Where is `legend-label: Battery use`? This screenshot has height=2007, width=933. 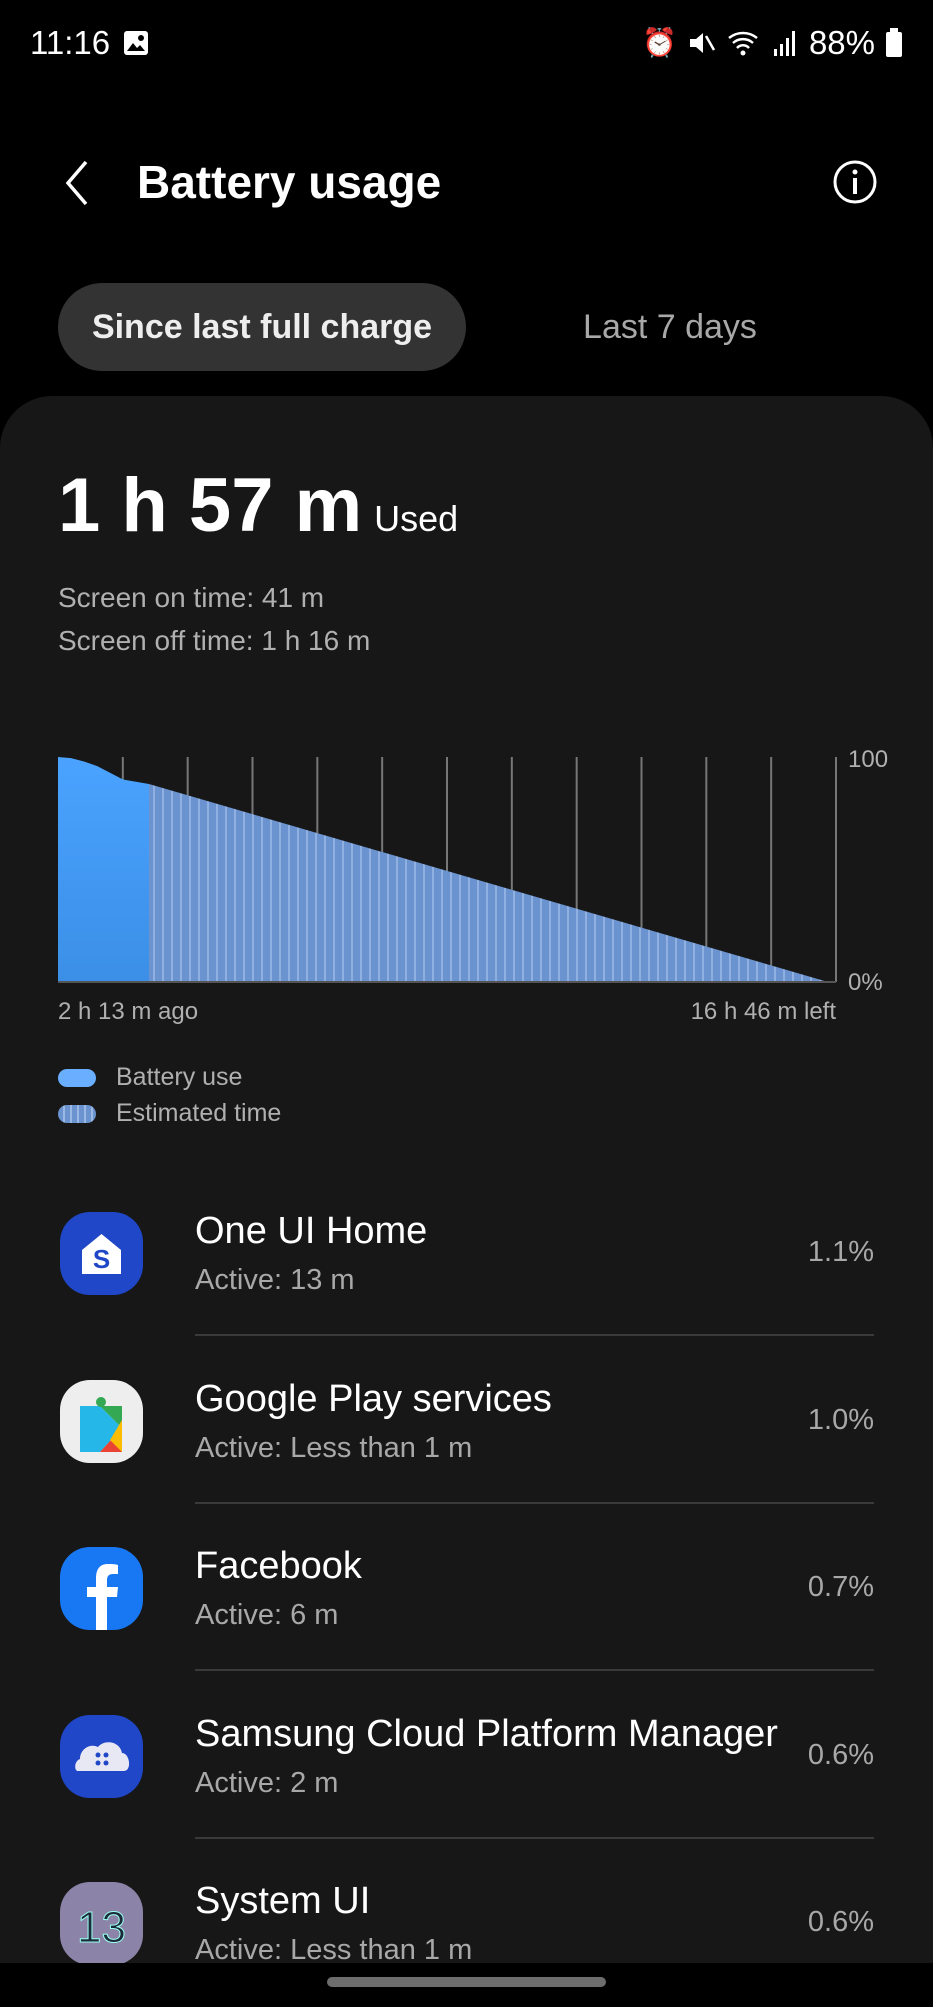
legend-label: Battery use is located at coordinates (179, 1077).